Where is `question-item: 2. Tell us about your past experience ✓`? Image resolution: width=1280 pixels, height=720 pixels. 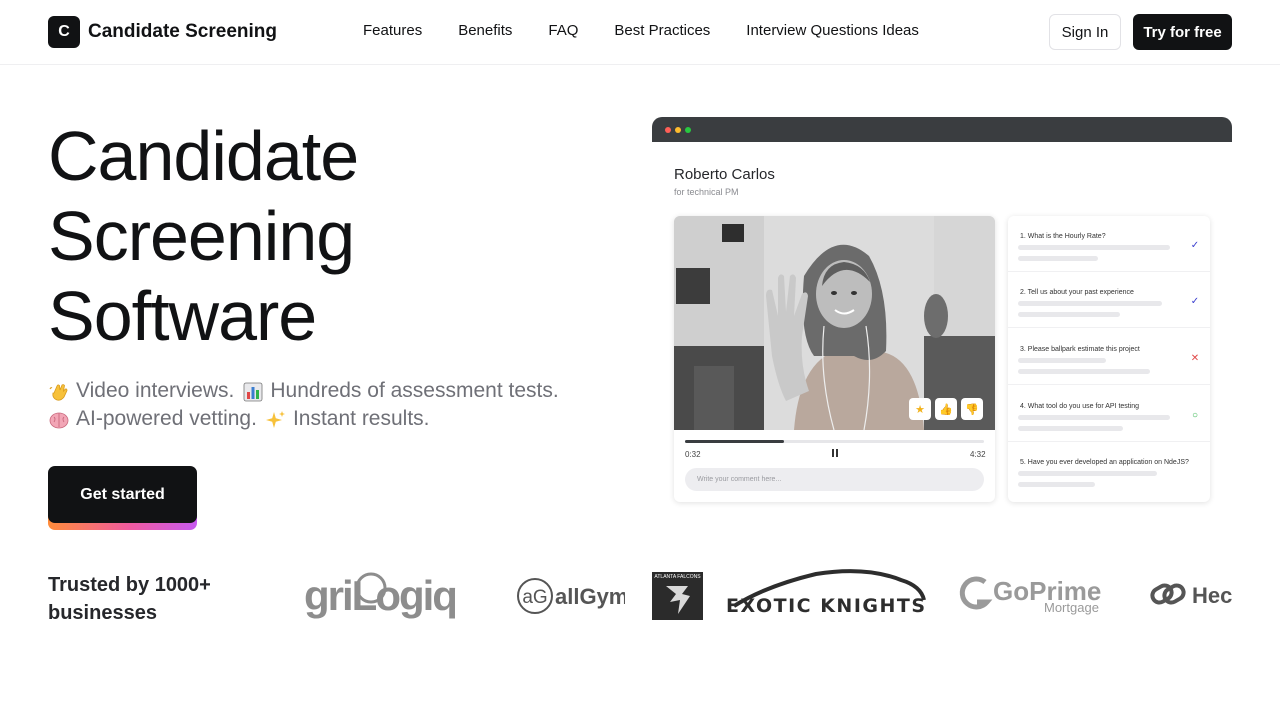
question-item: 2. Tell us about your past experience ✓ is located at coordinates (1109, 300).